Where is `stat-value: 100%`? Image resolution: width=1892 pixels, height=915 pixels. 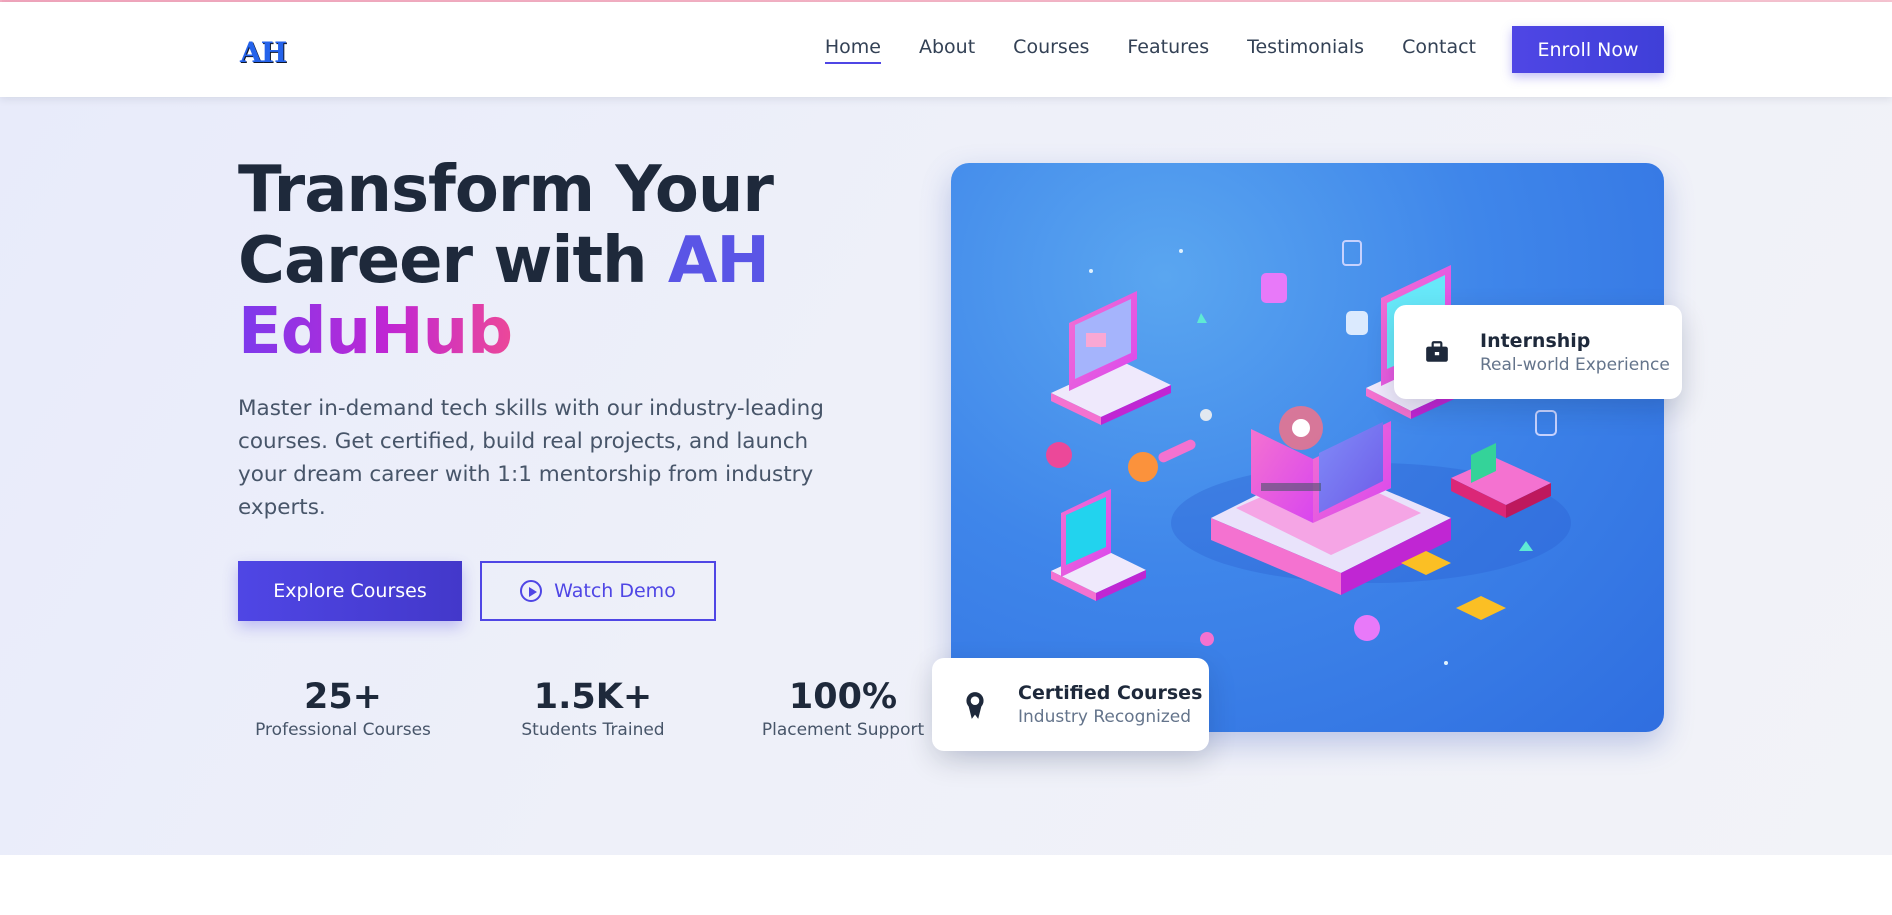
stat-value: 100% is located at coordinates (843, 697).